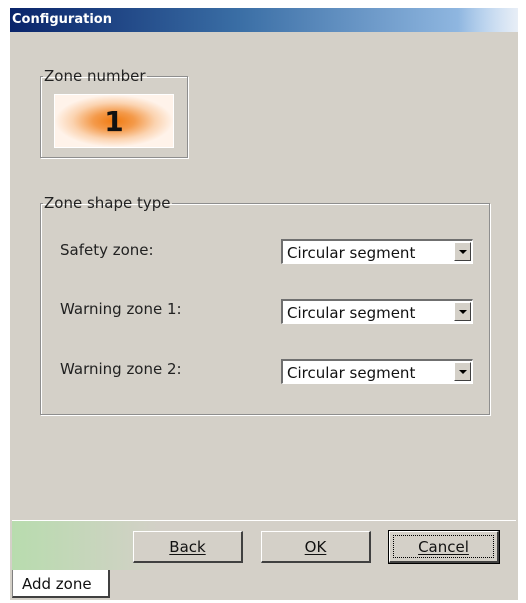 This screenshot has height=603, width=526. I want to click on ok-button: OK, so click(316, 547).